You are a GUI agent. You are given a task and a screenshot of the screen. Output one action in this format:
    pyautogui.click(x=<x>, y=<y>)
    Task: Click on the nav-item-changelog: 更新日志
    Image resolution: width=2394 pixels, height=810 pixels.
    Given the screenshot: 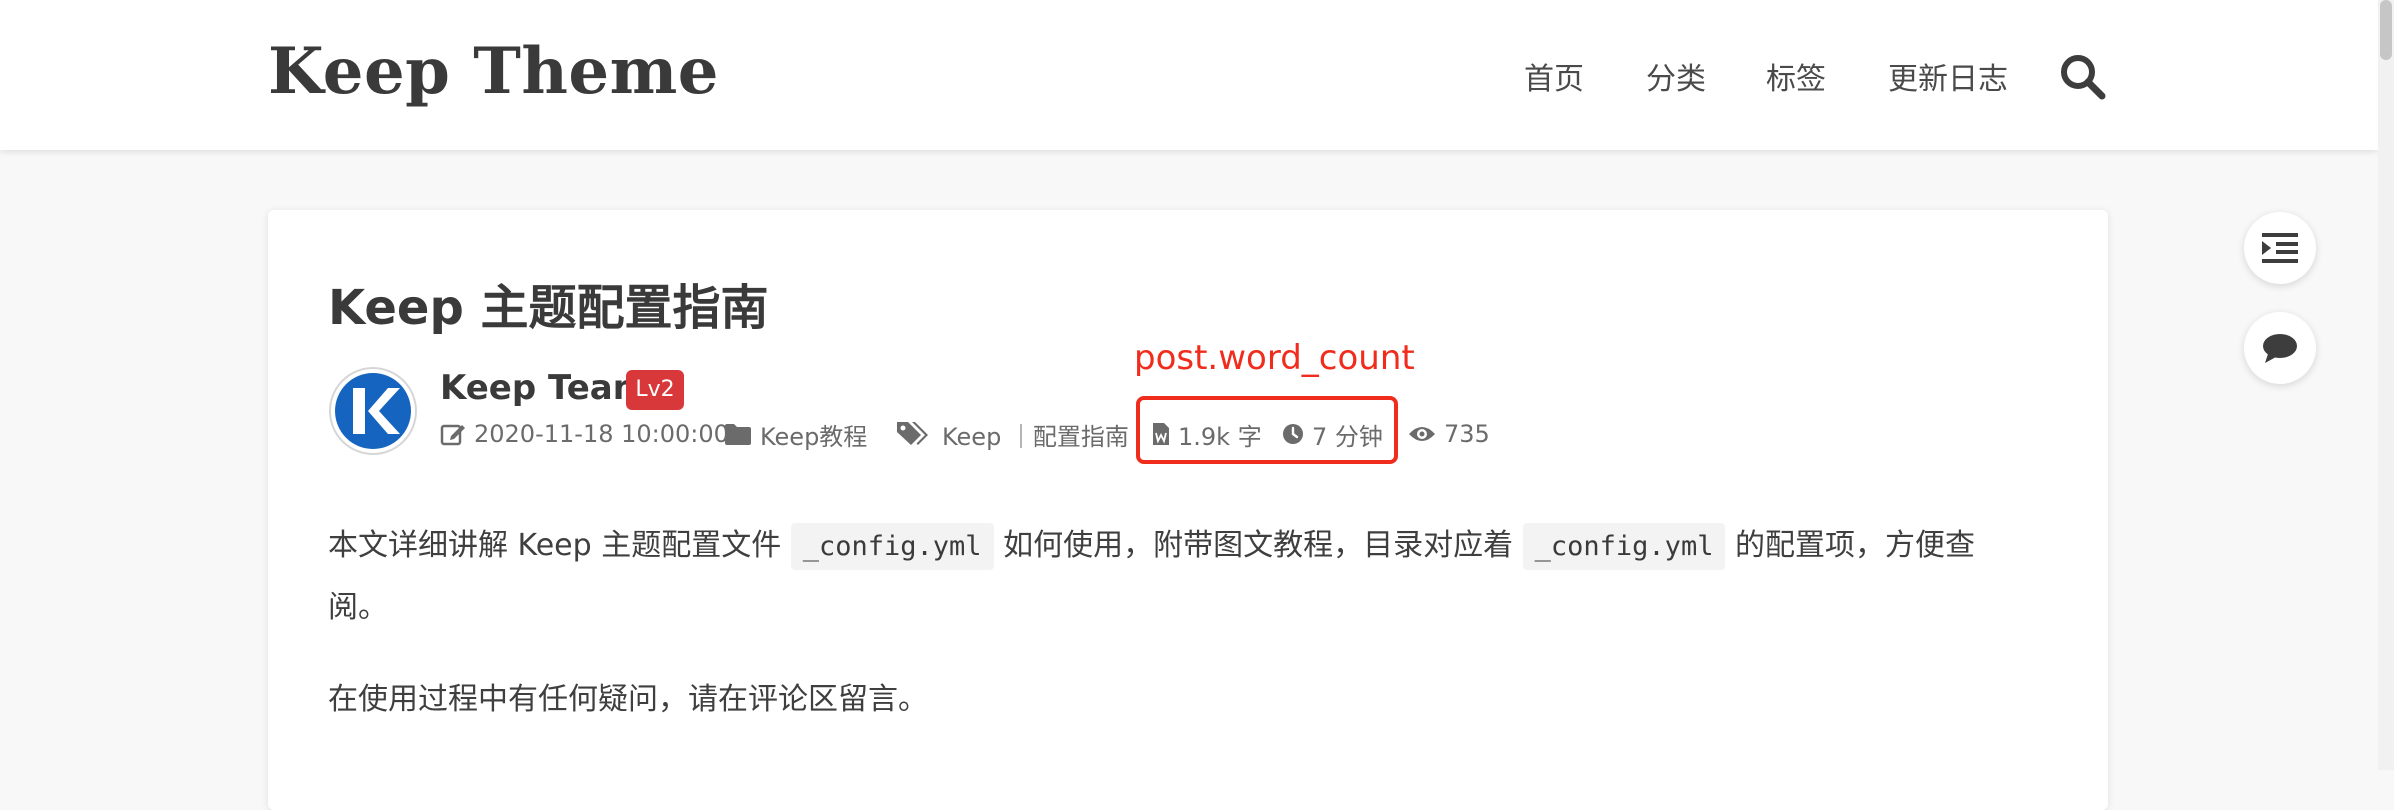 What is the action you would take?
    pyautogui.click(x=1948, y=76)
    